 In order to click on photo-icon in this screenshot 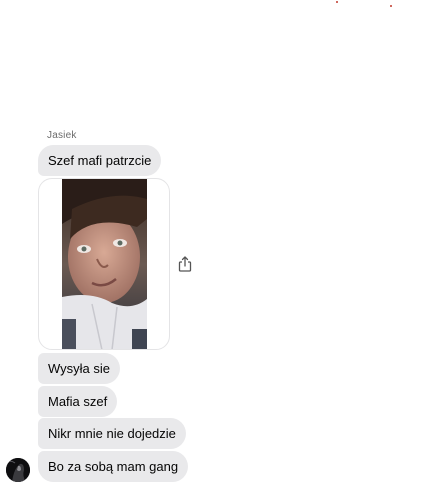, I will do `click(104, 264)`.